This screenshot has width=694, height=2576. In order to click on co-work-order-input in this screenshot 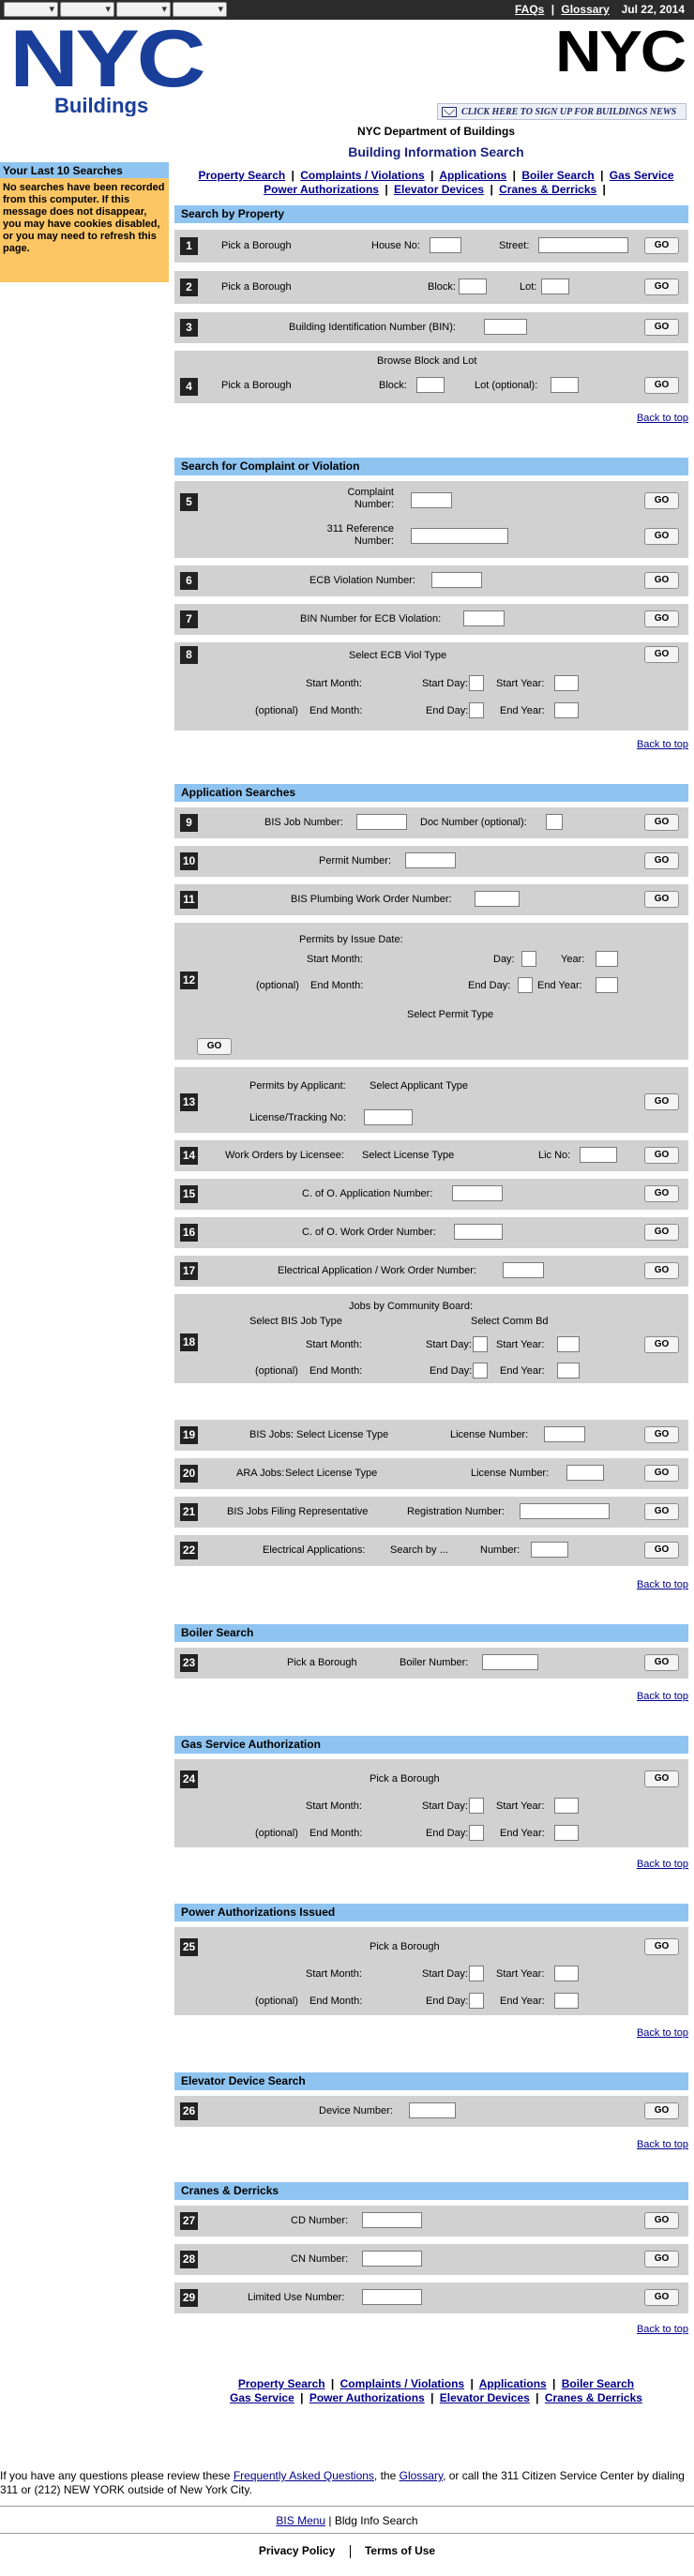, I will do `click(478, 1232)`.